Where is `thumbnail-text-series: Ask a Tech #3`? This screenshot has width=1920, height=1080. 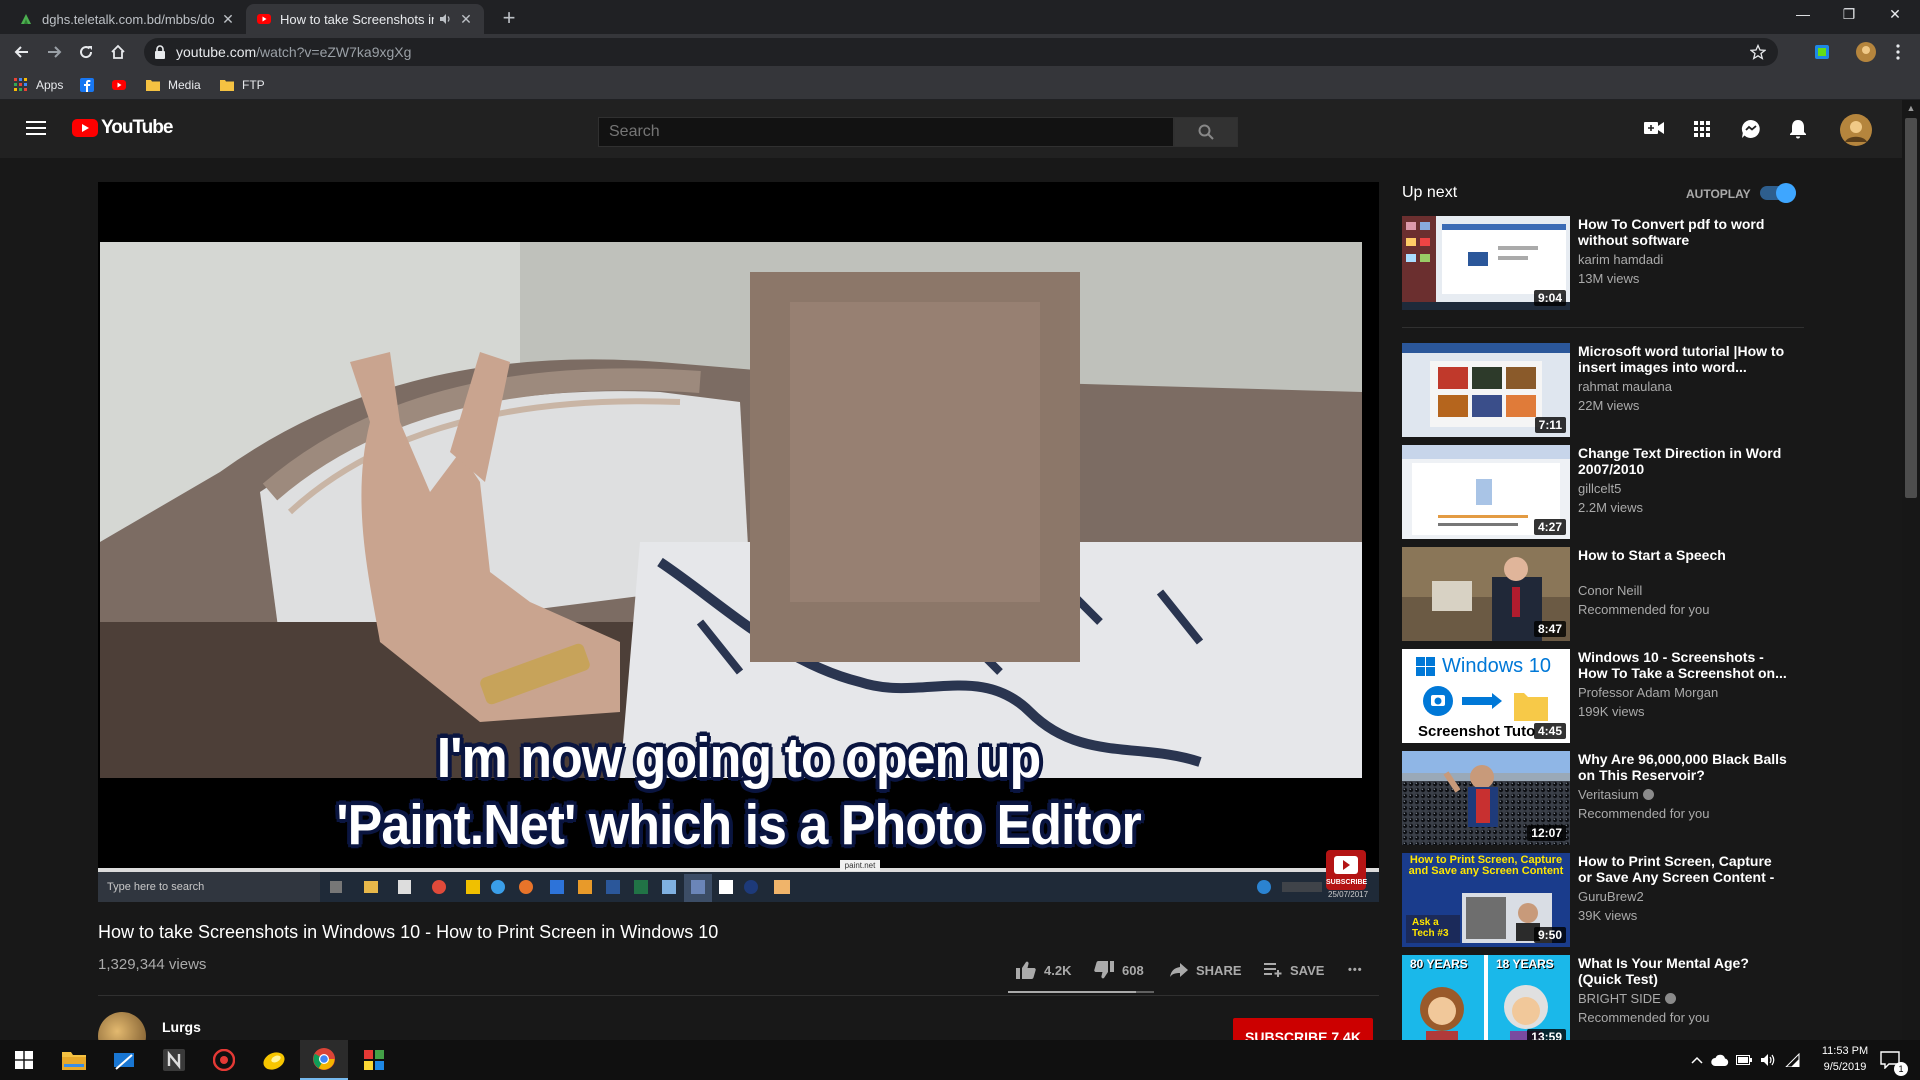
thumbnail-text-series: Ask a Tech #3 is located at coordinates (1430, 928).